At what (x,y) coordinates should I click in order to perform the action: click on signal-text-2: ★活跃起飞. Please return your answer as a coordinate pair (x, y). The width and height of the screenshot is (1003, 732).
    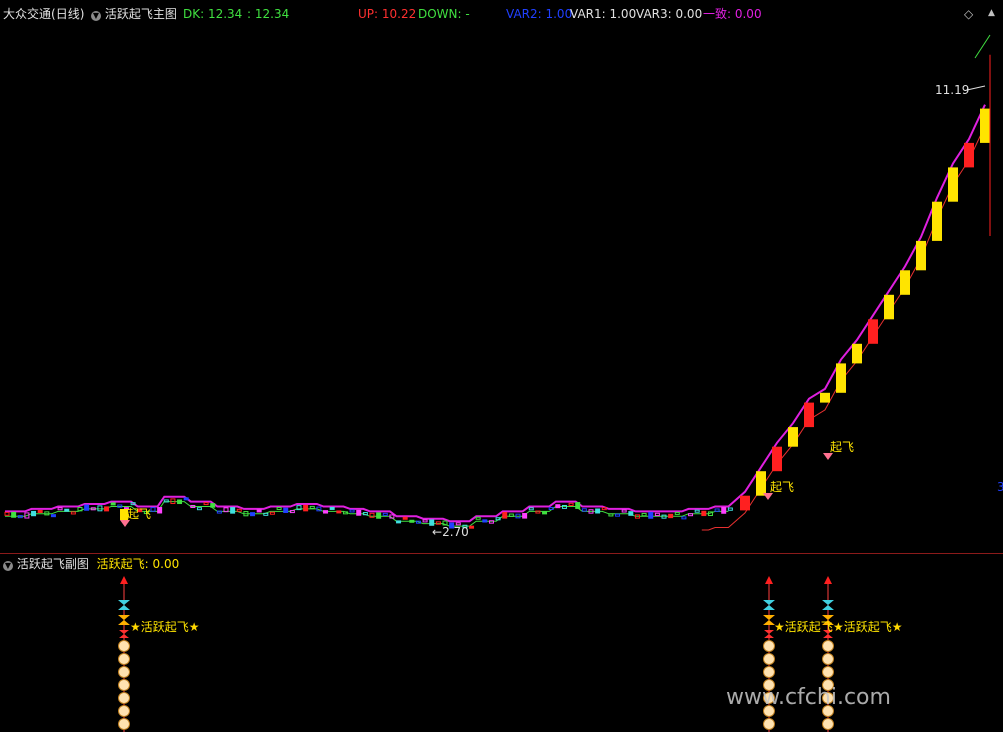
    Looking at the image, I should click on (803, 626).